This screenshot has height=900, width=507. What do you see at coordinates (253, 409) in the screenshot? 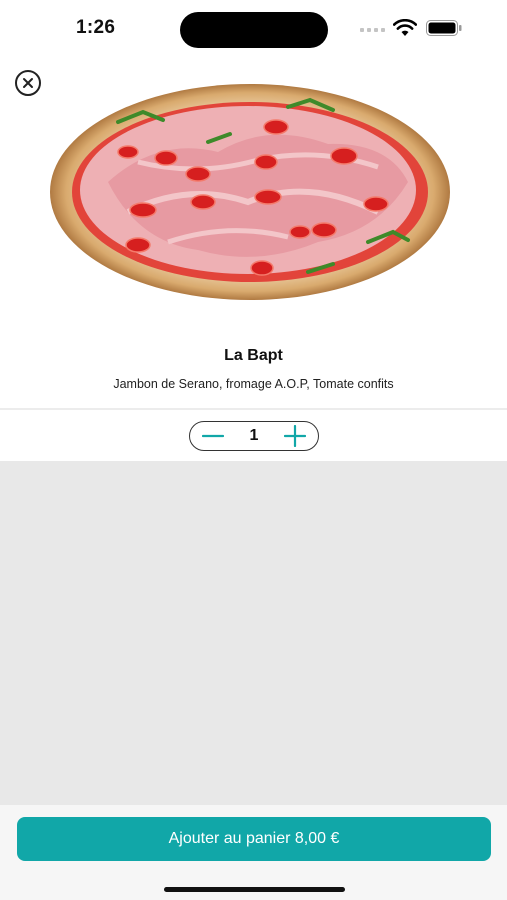
I see `divider` at bounding box center [253, 409].